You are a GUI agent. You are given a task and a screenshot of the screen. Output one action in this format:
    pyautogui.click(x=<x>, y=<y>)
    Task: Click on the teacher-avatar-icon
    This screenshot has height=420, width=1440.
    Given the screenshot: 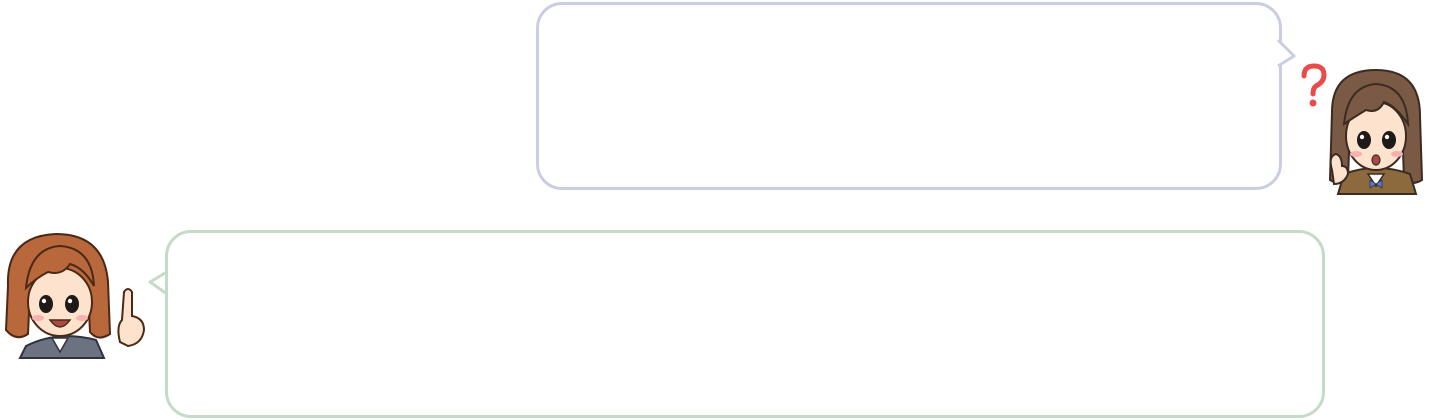 What is the action you would take?
    pyautogui.click(x=75, y=292)
    